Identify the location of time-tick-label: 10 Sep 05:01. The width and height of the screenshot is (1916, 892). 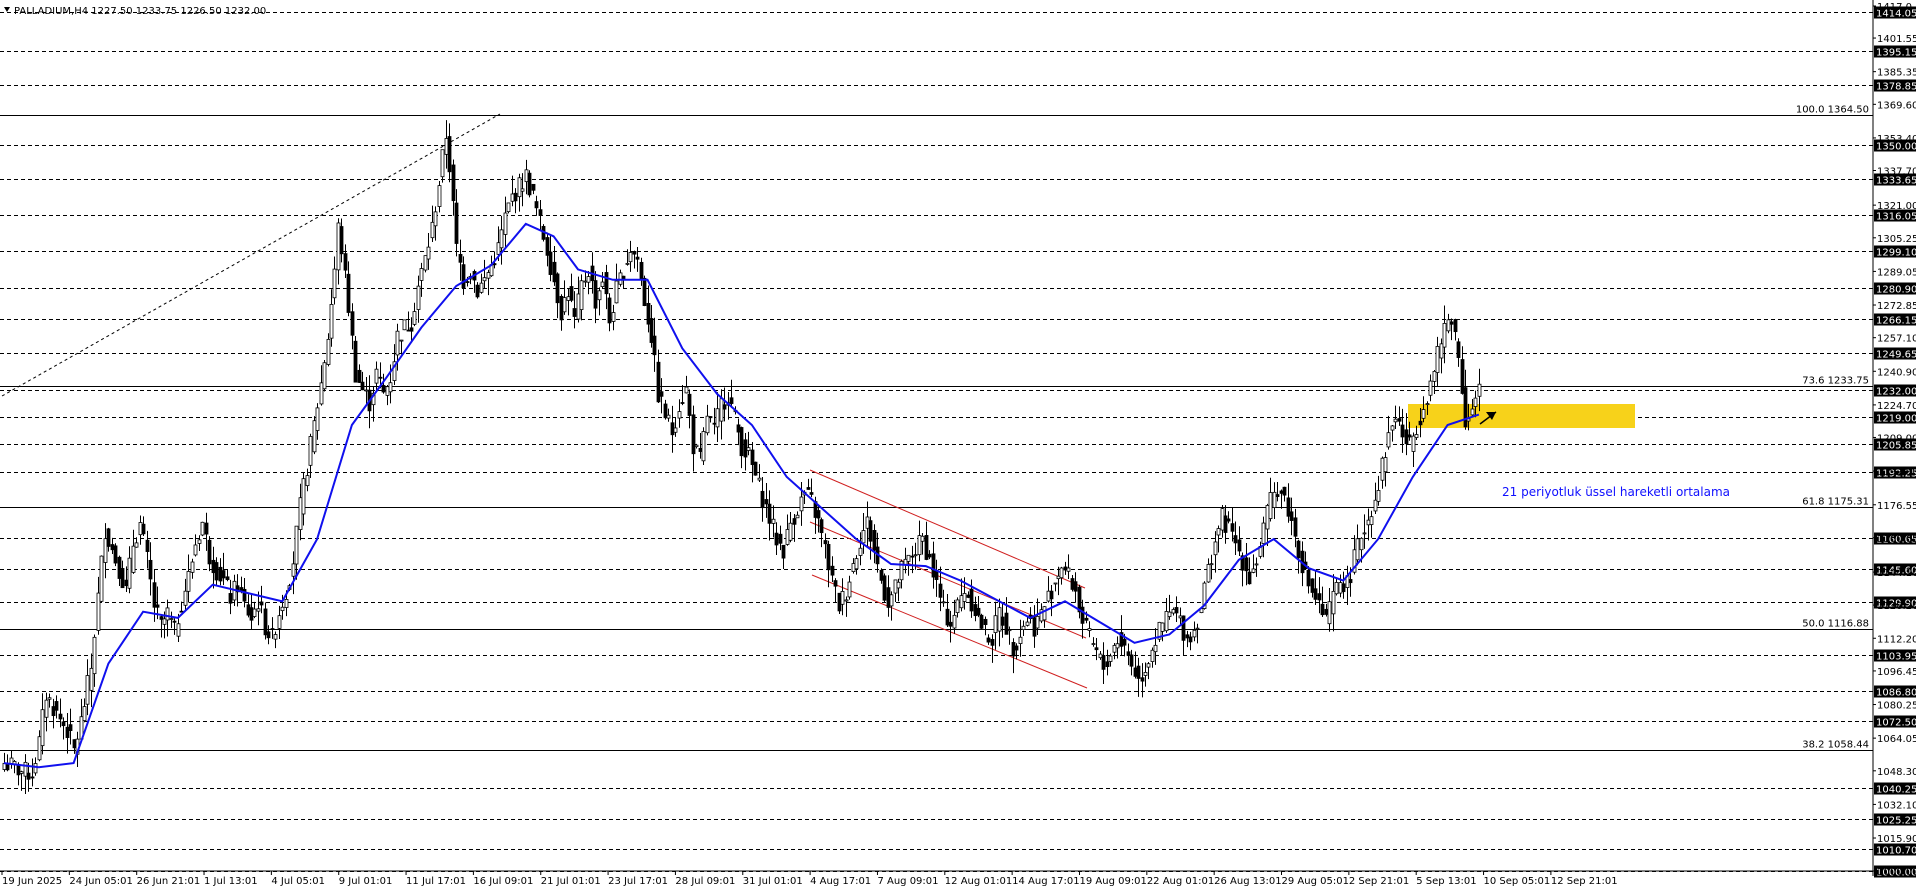
(1517, 881).